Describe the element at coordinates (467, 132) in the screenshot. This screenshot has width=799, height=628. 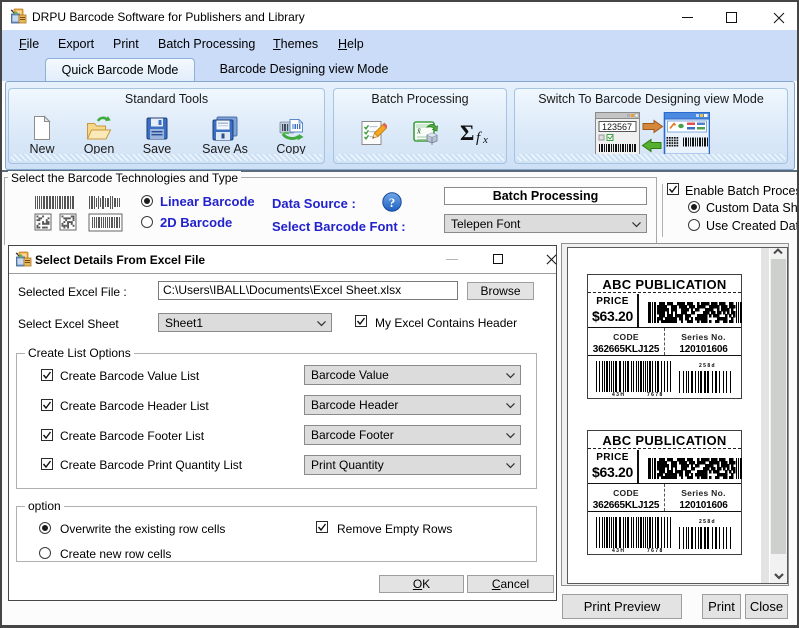
I see `svg-text: Σ` at that location.